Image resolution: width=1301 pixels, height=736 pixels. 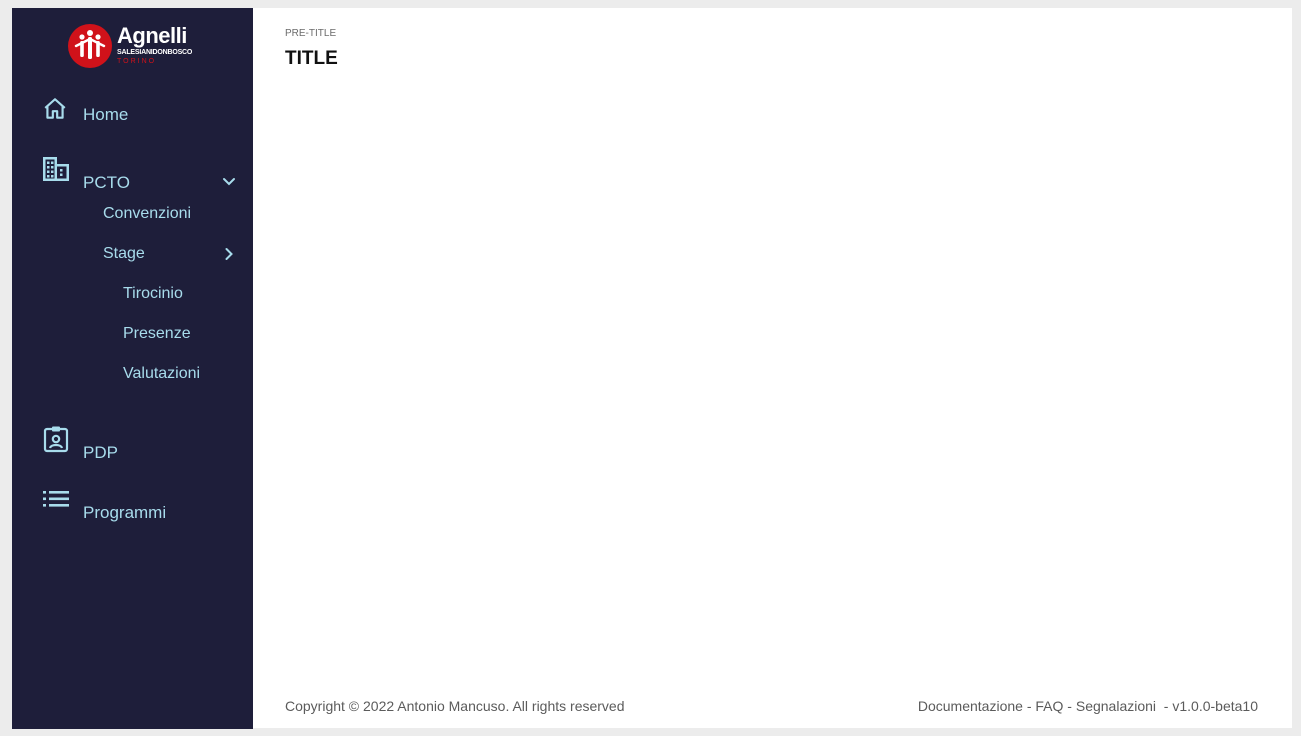 What do you see at coordinates (56, 501) in the screenshot?
I see `list-icon` at bounding box center [56, 501].